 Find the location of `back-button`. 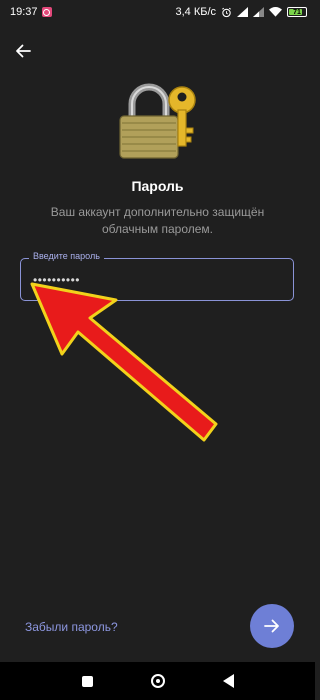

back-button is located at coordinates (23, 51).